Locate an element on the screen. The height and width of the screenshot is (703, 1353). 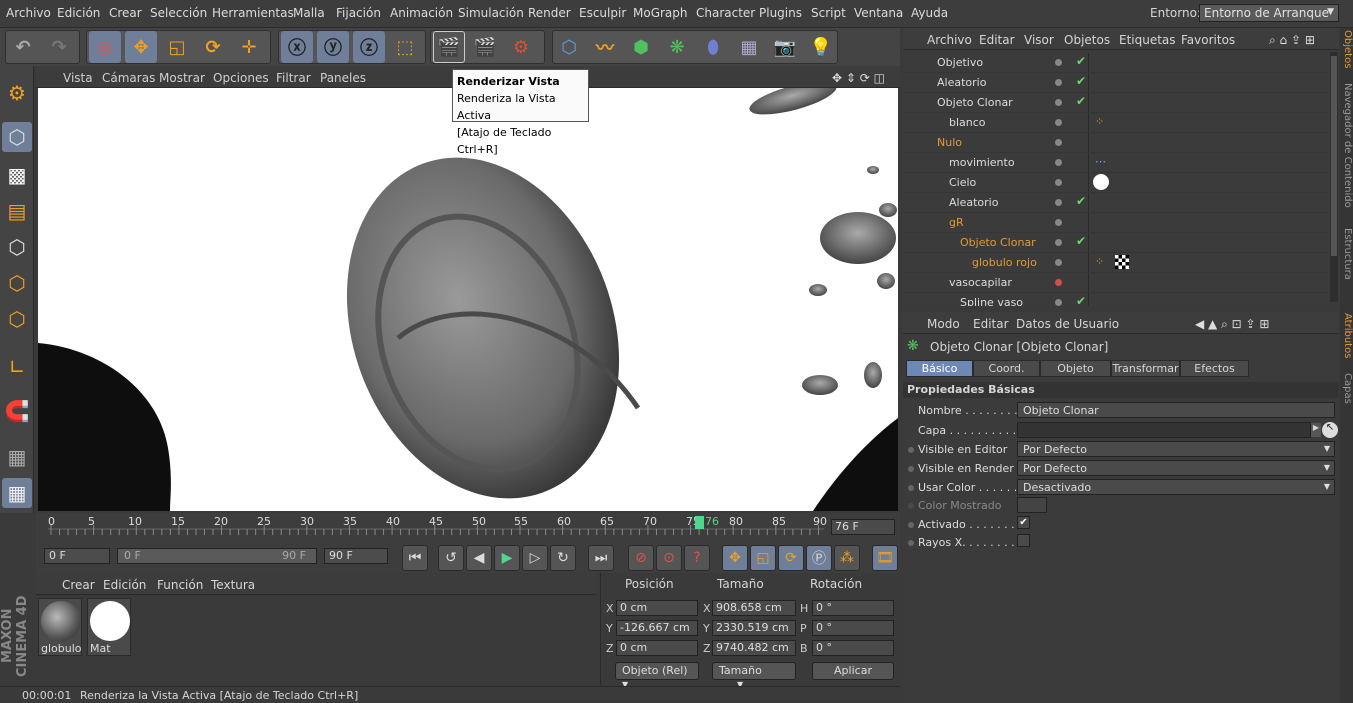
end-frame-field: 90 F is located at coordinates (356, 556).